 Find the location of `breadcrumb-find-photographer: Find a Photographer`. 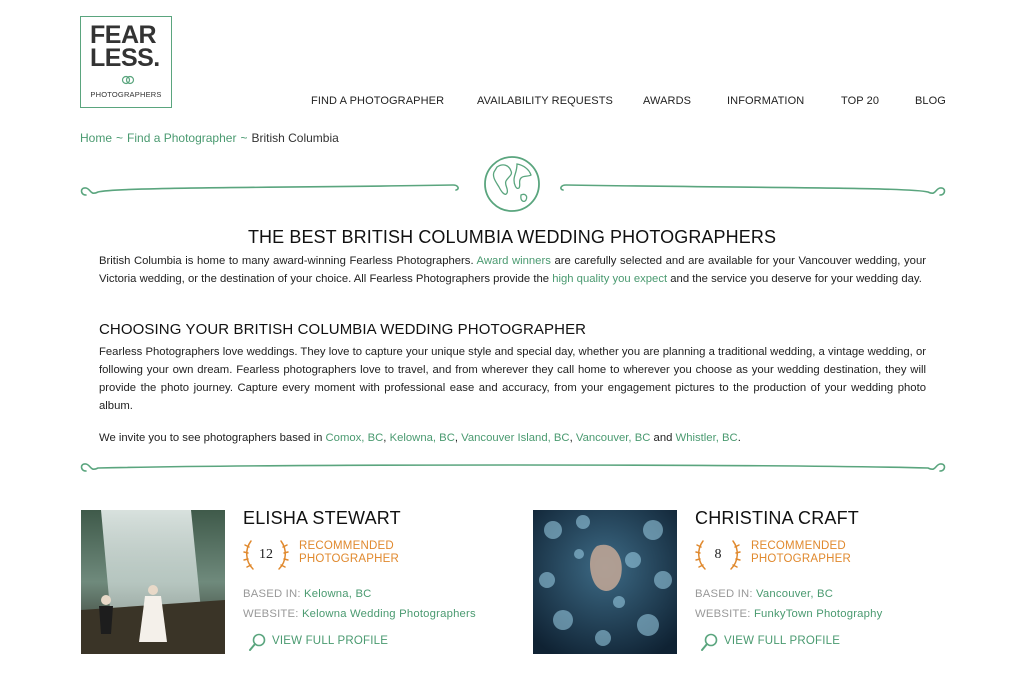

breadcrumb-find-photographer: Find a Photographer is located at coordinates (181, 138).